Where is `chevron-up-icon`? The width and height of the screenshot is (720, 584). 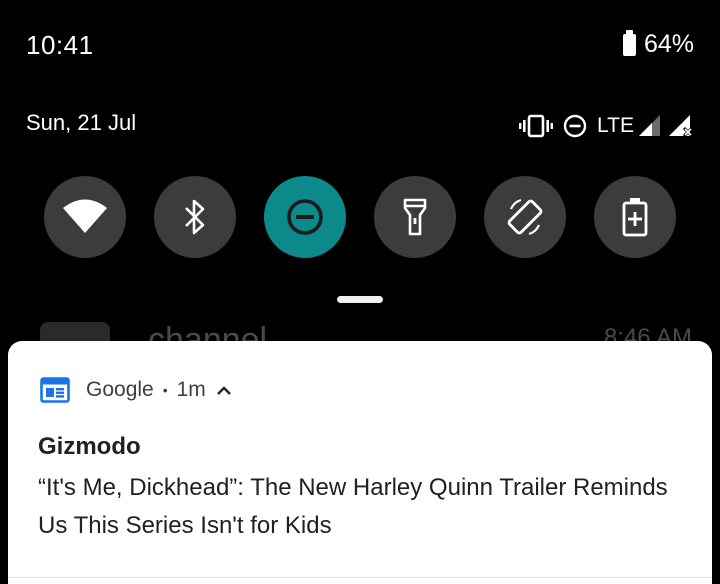
chevron-up-icon is located at coordinates (224, 390).